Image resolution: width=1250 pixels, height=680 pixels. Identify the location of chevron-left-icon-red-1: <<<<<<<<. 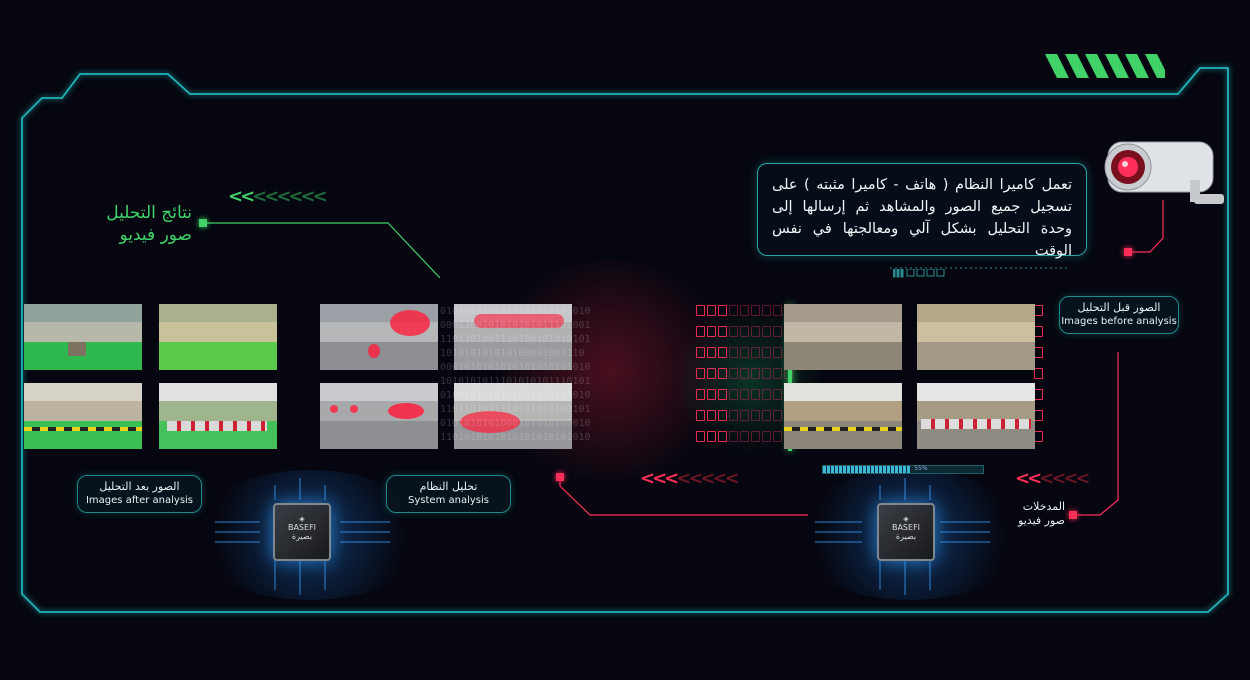
(690, 478).